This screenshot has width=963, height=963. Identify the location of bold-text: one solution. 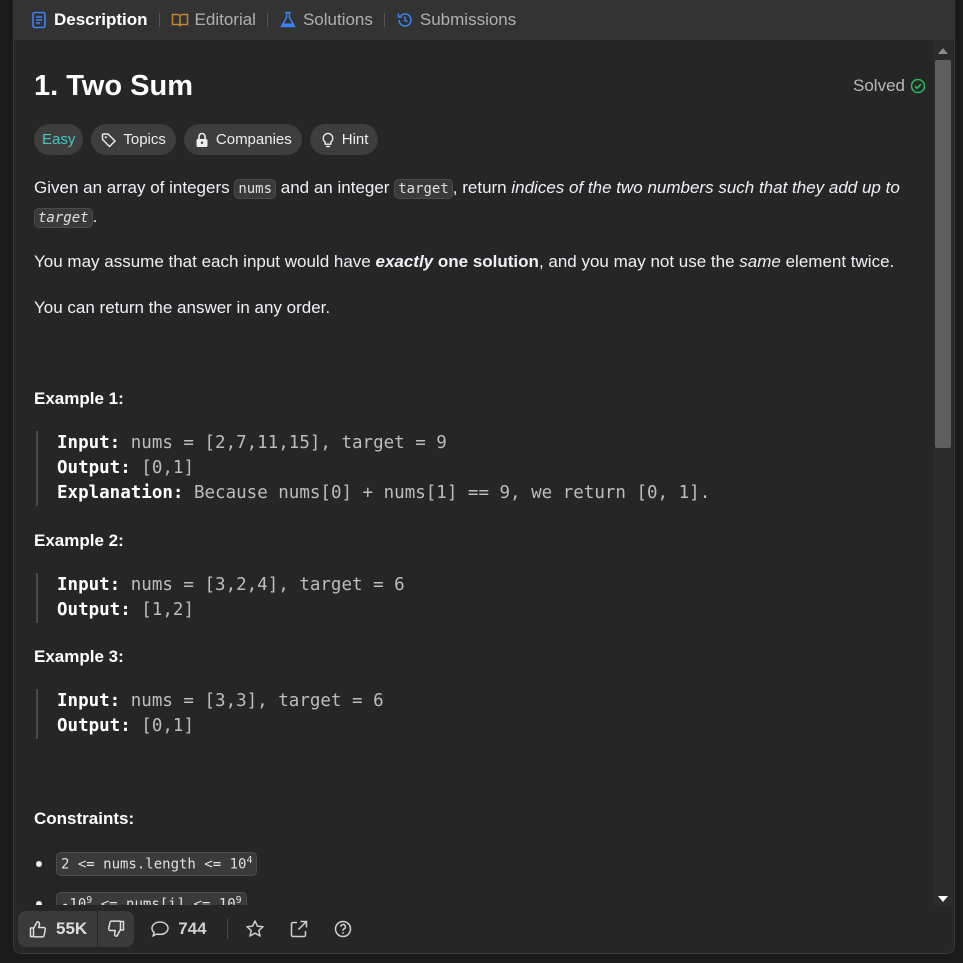
(486, 261).